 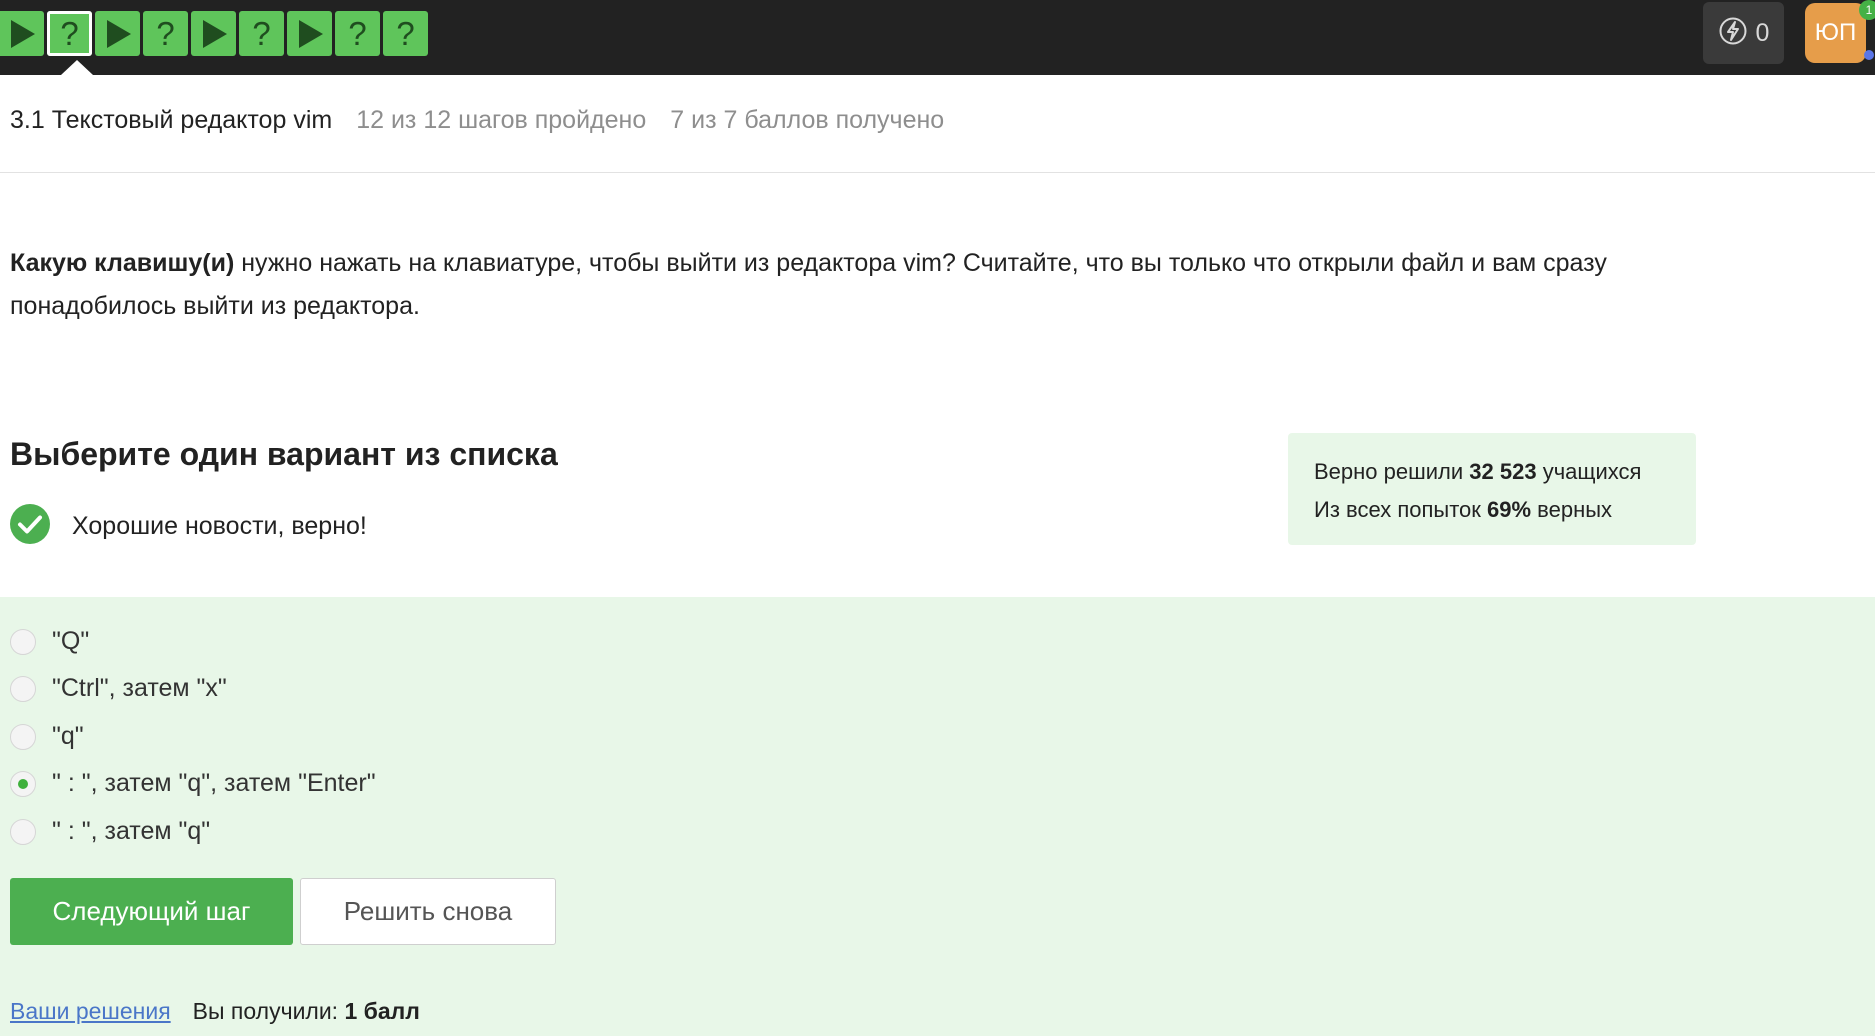 I want to click on stats-solved-suffix: учащихся, so click(x=1589, y=471).